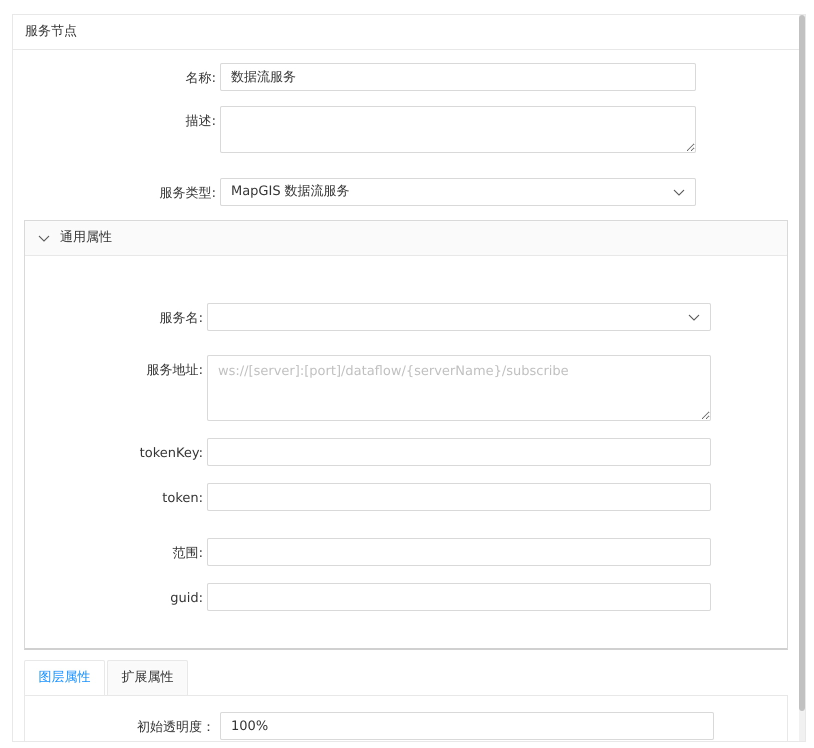 This screenshot has height=748, width=814. What do you see at coordinates (200, 79) in the screenshot?
I see `field-label: 名称:` at bounding box center [200, 79].